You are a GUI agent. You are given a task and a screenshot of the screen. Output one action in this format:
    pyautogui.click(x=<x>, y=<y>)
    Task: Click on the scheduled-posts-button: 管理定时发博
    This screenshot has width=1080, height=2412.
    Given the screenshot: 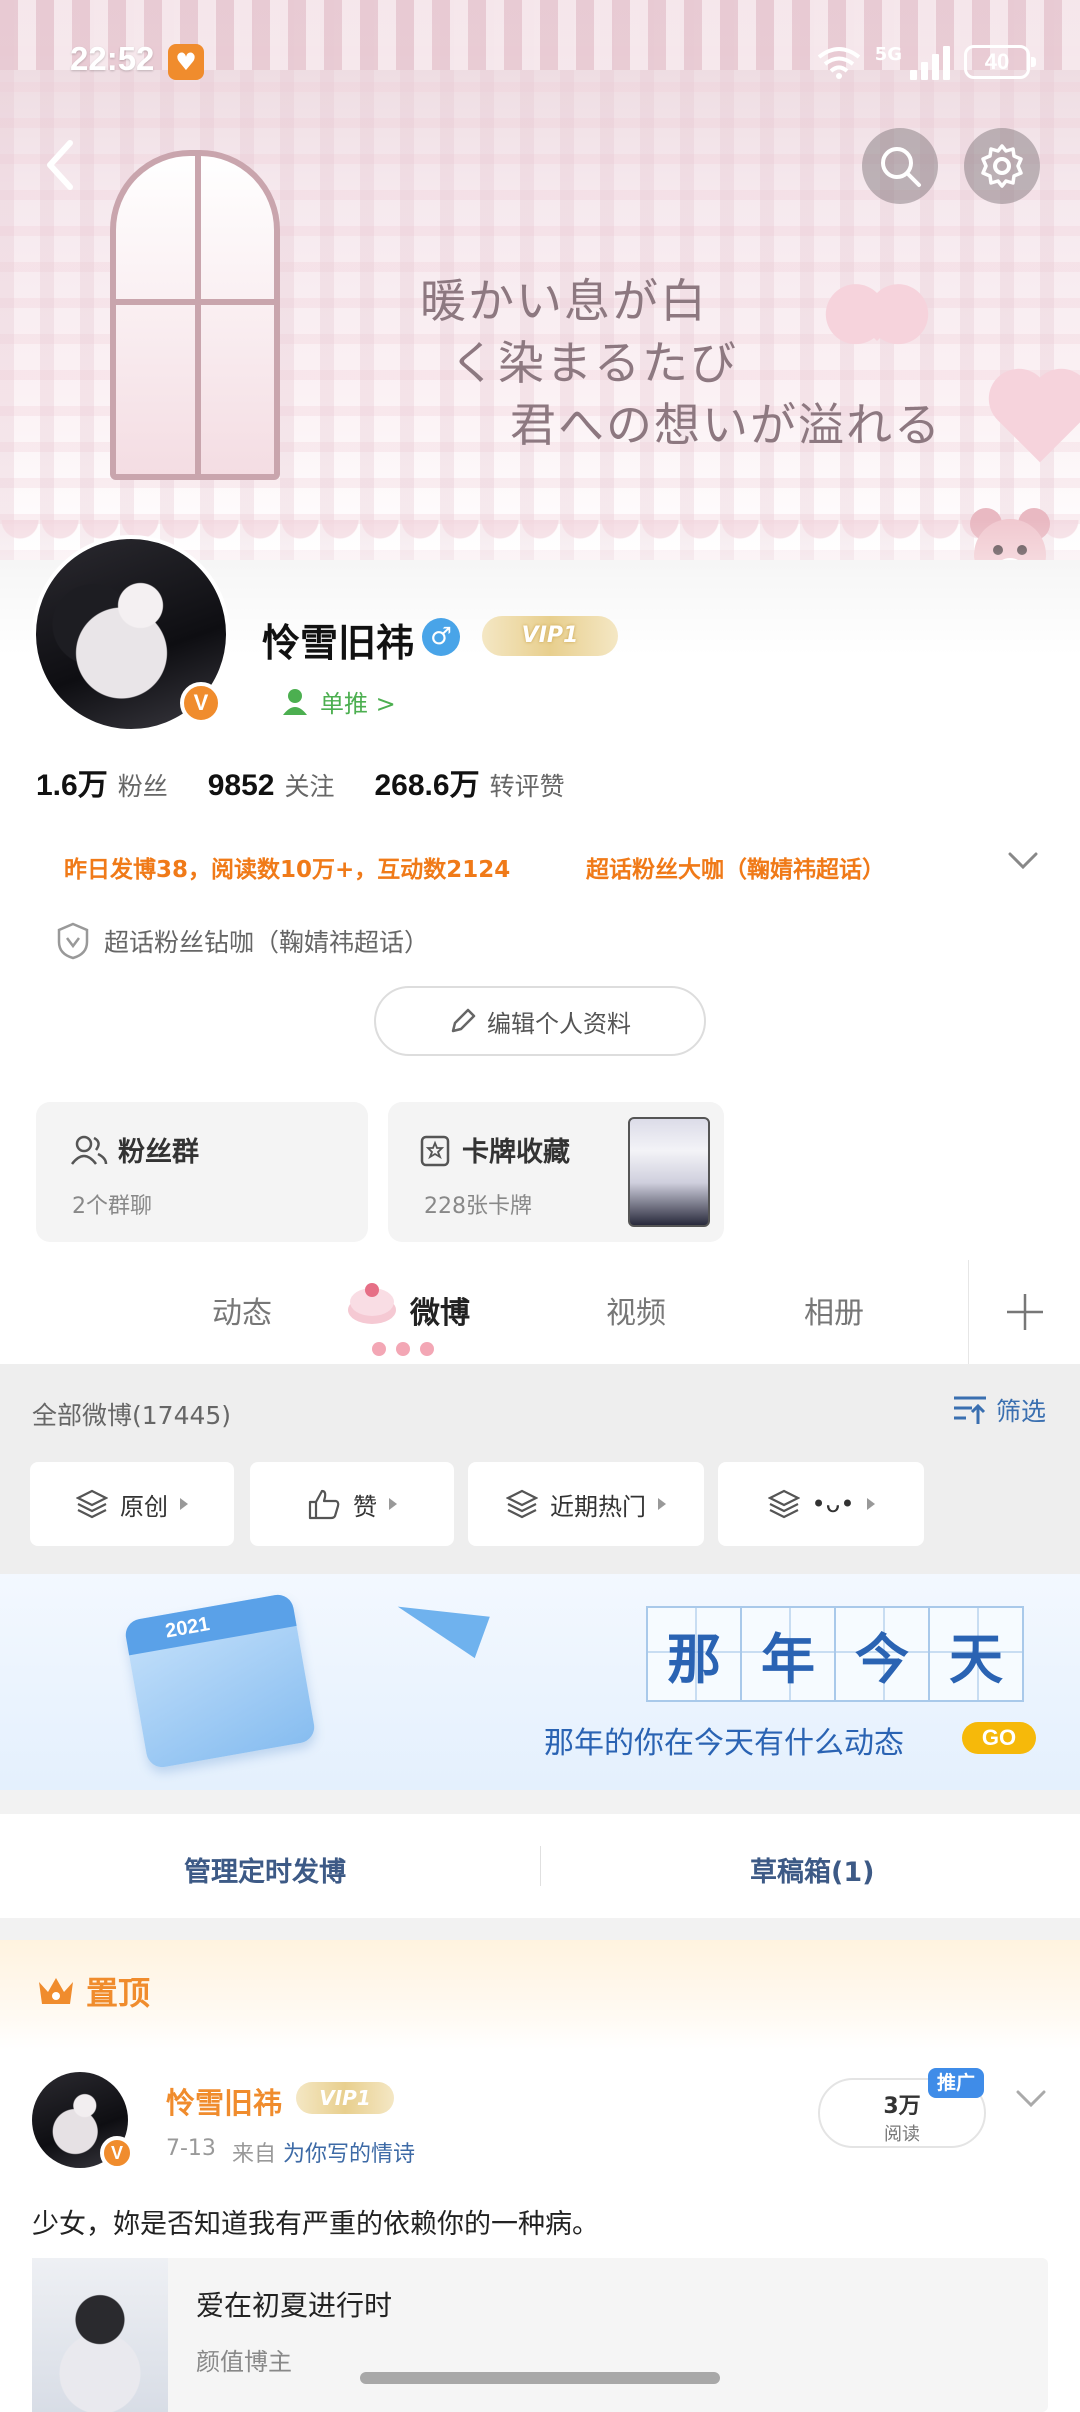 What is the action you would take?
    pyautogui.click(x=265, y=1869)
    